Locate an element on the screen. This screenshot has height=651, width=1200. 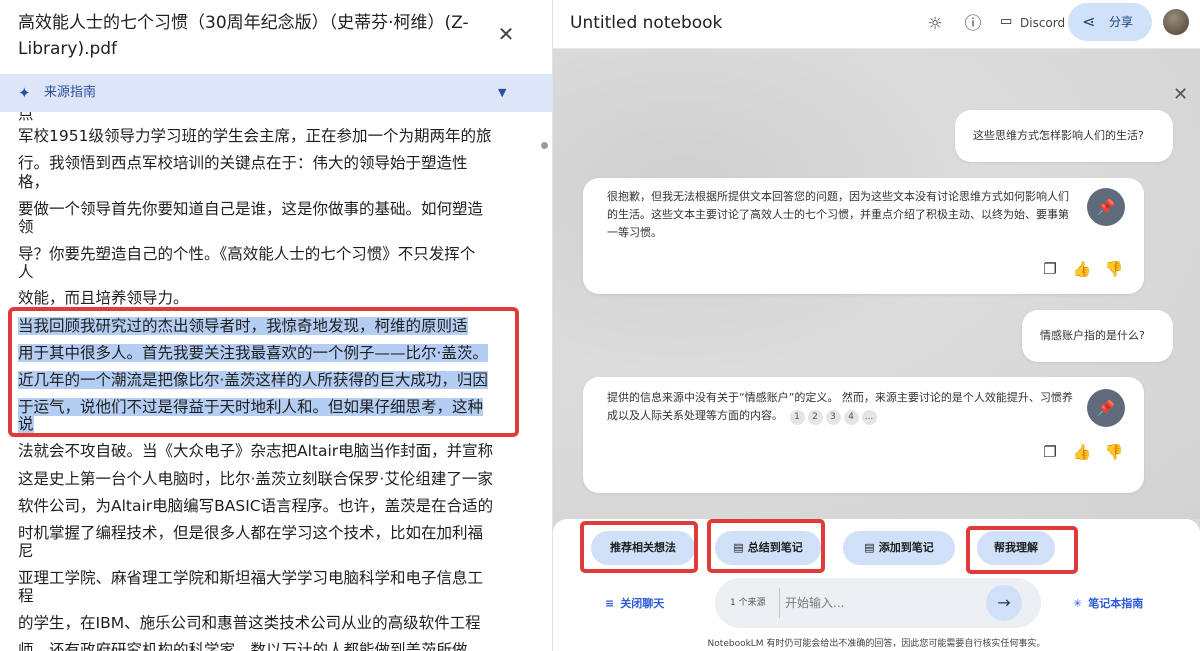
arrow-right-icon: → is located at coordinates (1004, 602).